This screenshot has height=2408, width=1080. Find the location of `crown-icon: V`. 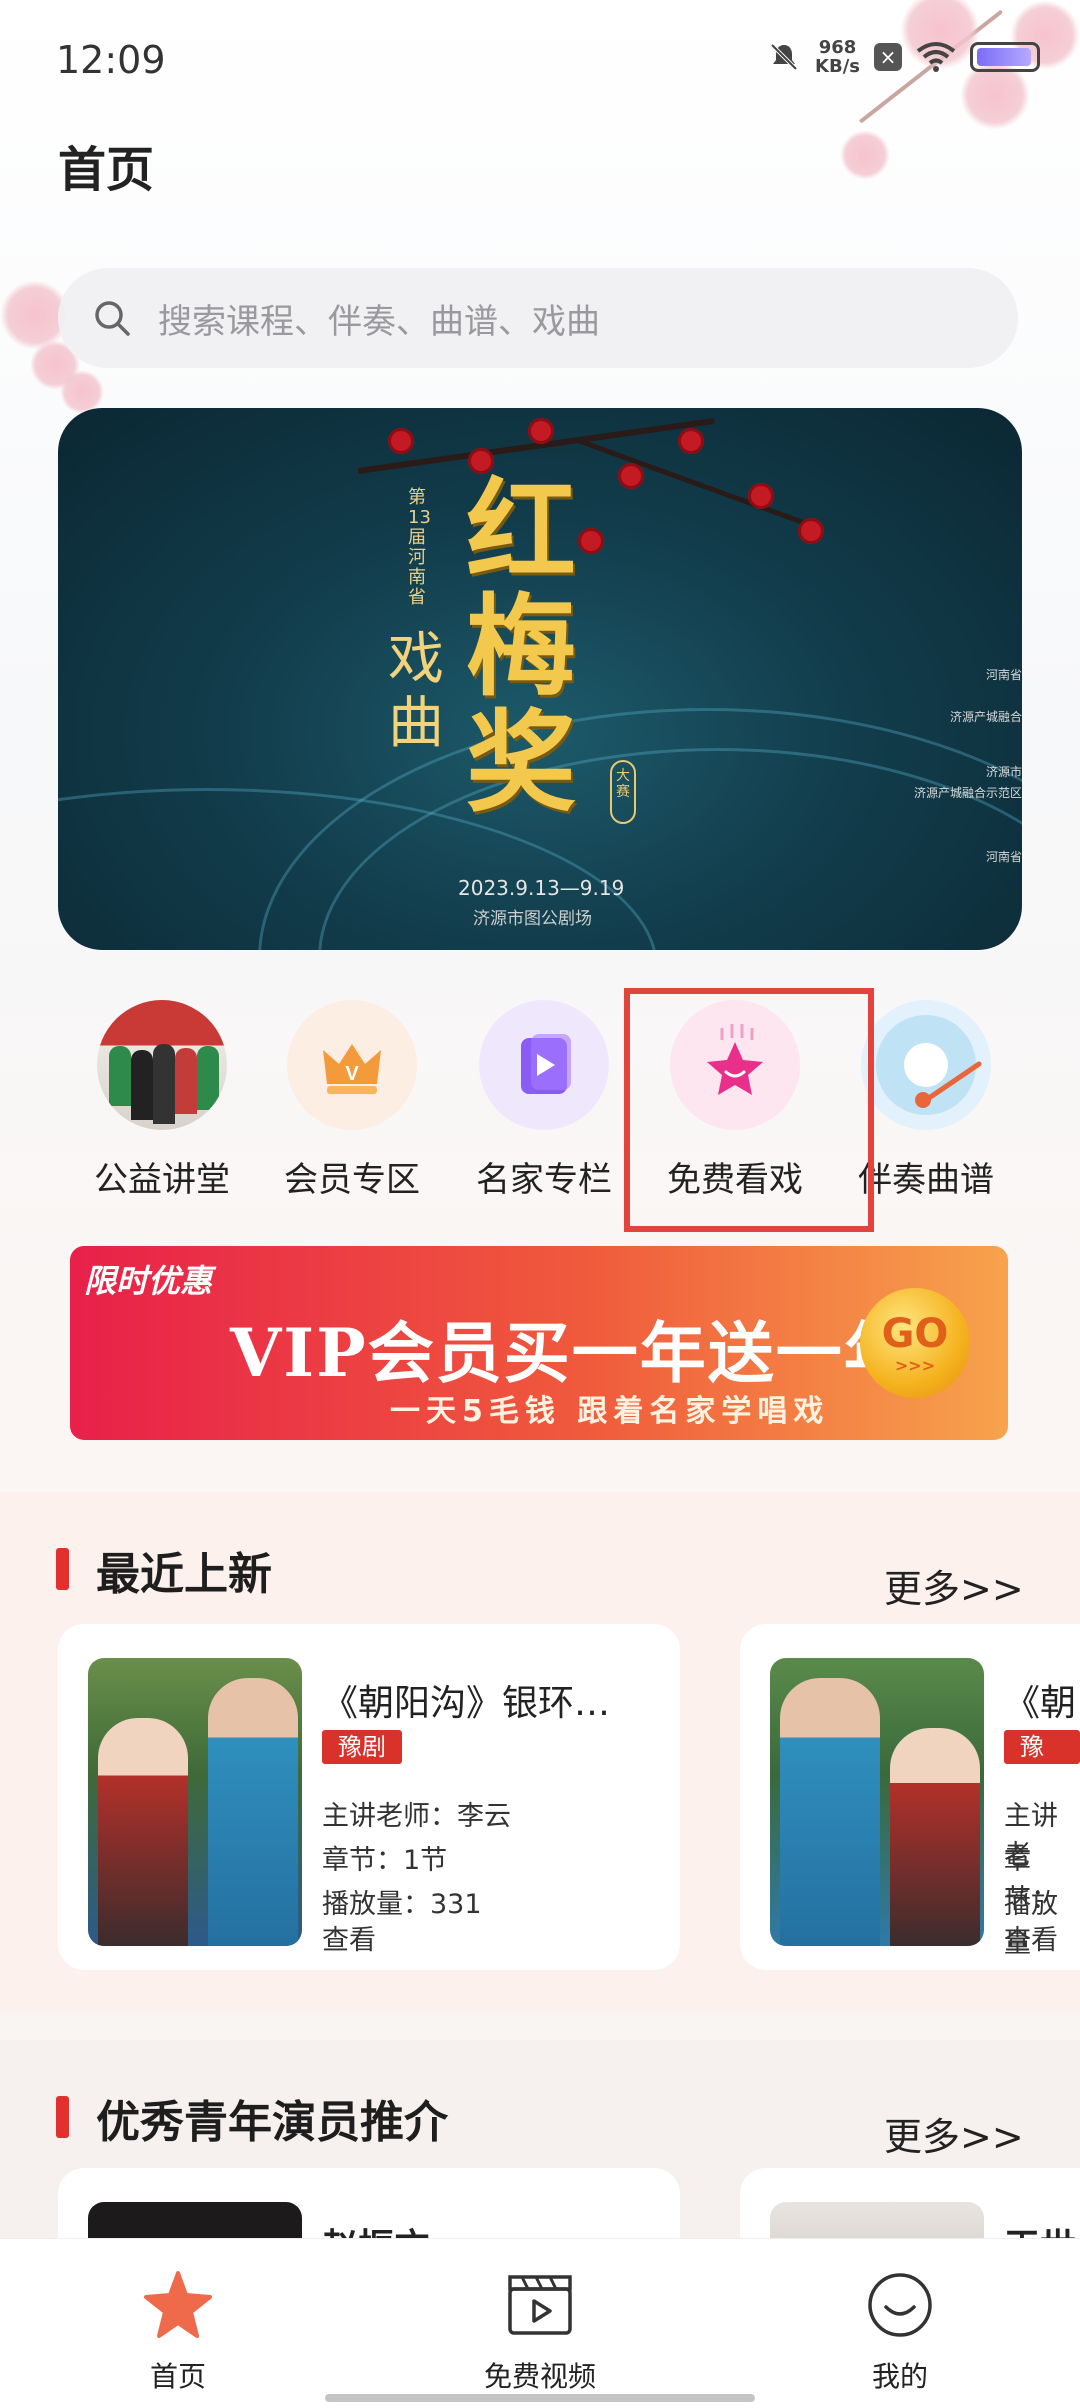

crown-icon: V is located at coordinates (352, 1065).